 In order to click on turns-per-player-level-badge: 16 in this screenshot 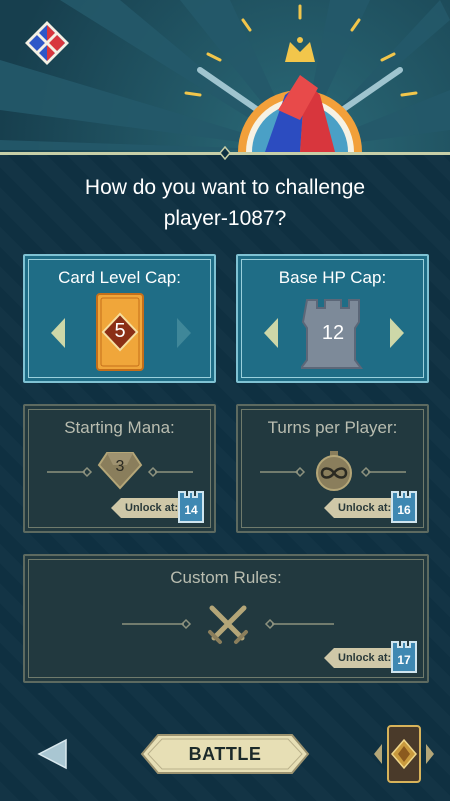, I will do `click(404, 507)`.